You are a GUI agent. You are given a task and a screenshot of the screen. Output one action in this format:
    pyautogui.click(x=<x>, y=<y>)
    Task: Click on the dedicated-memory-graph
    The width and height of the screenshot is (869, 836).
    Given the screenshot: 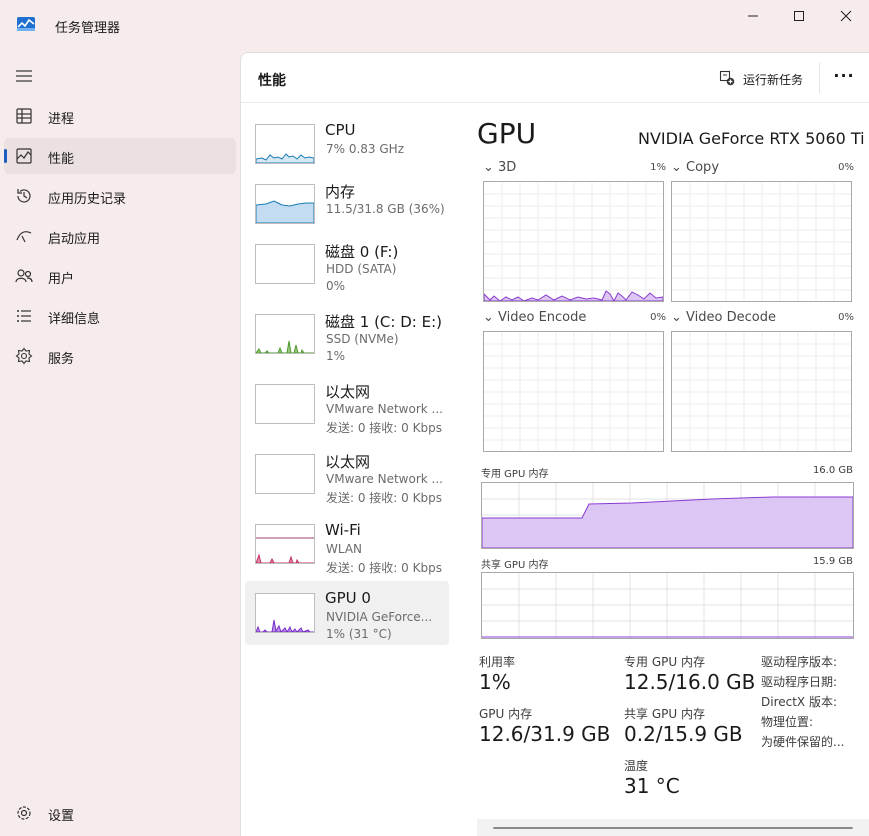 What is the action you would take?
    pyautogui.click(x=667, y=515)
    